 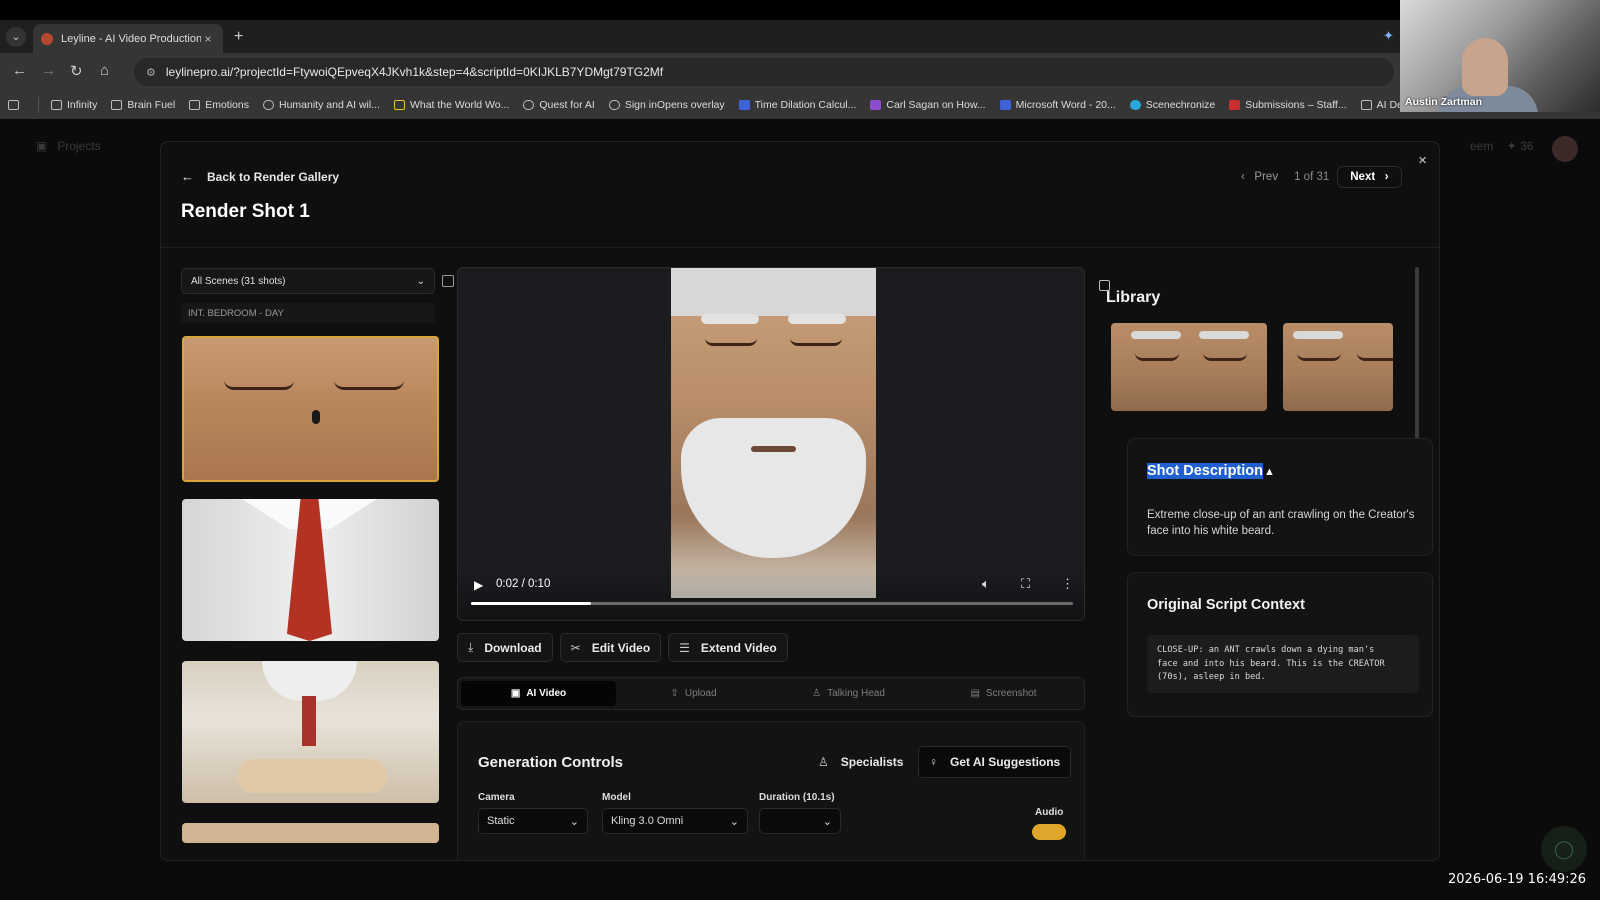 What do you see at coordinates (208, 39) in the screenshot?
I see `tab-close-icon: ×` at bounding box center [208, 39].